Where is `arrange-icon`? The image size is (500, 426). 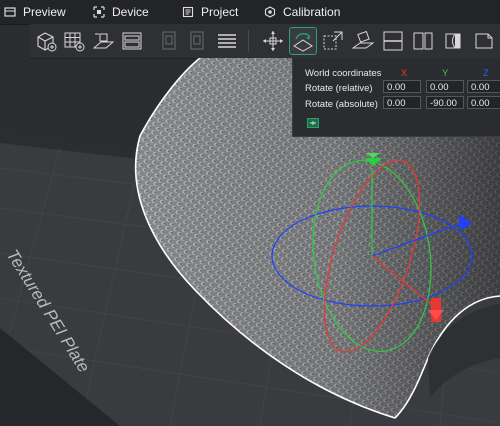
arrange-icon is located at coordinates (132, 41).